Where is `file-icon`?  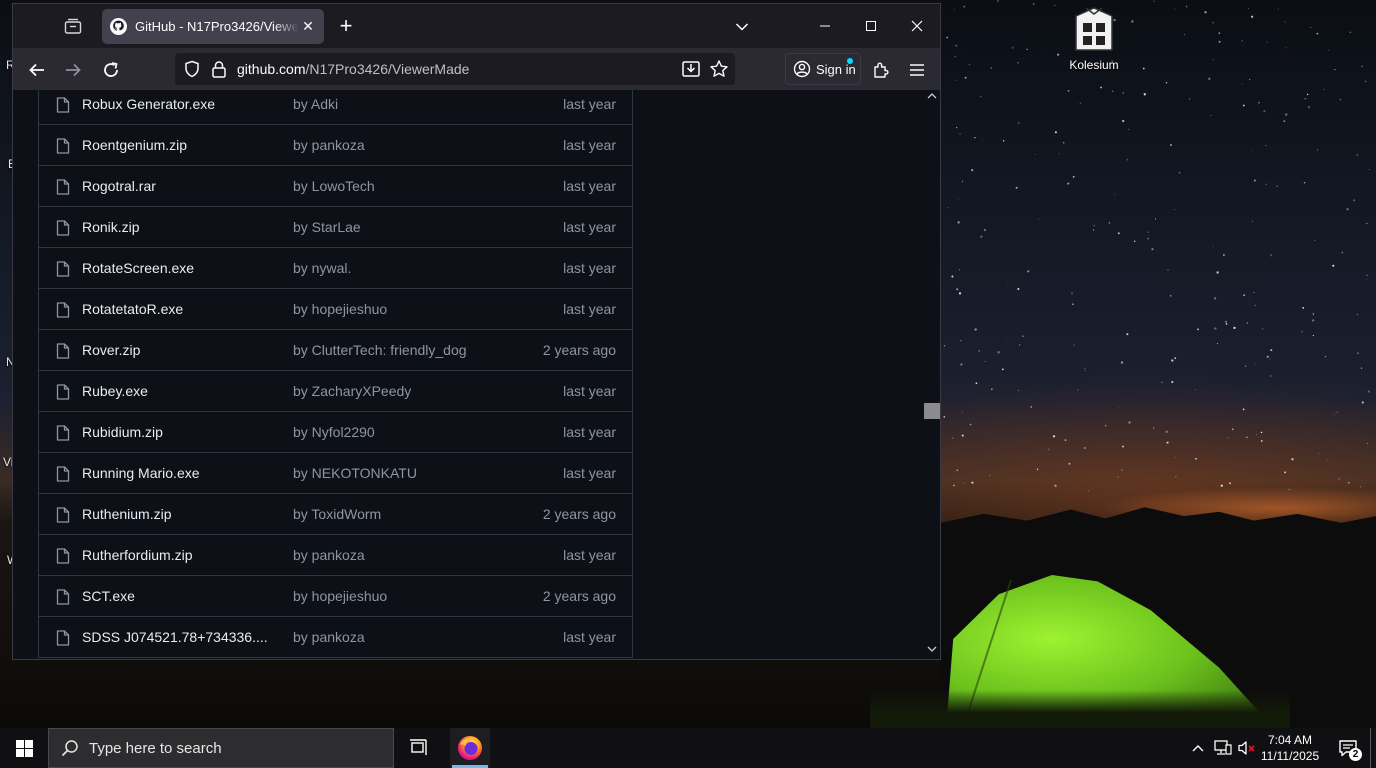 file-icon is located at coordinates (63, 474).